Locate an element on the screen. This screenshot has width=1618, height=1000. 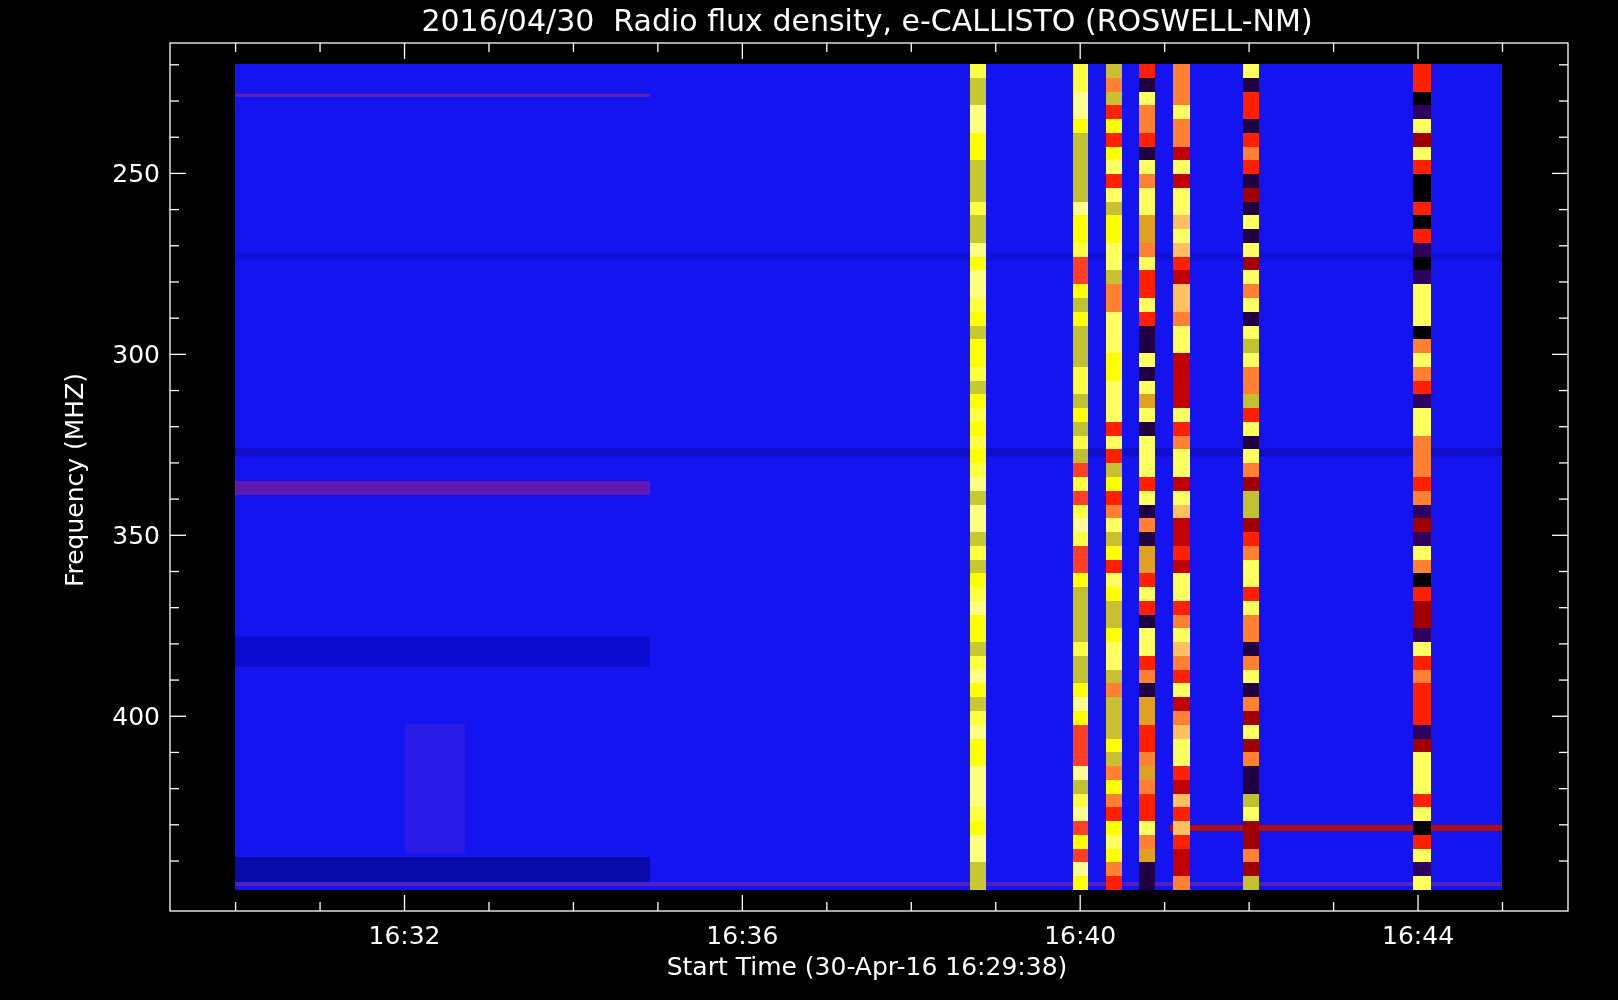
tick-label: 16:44 is located at coordinates (1418, 935).